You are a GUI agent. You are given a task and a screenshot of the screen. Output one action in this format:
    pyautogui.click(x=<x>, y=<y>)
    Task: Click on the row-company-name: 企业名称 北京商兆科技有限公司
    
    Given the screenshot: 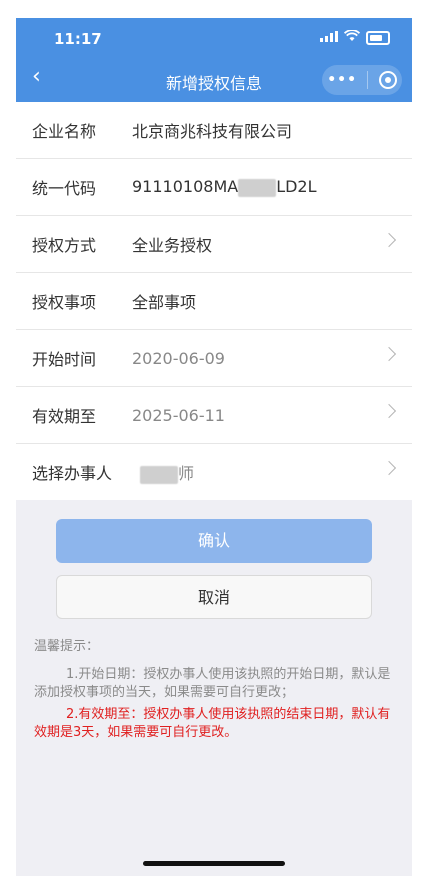 What is the action you would take?
    pyautogui.click(x=214, y=130)
    